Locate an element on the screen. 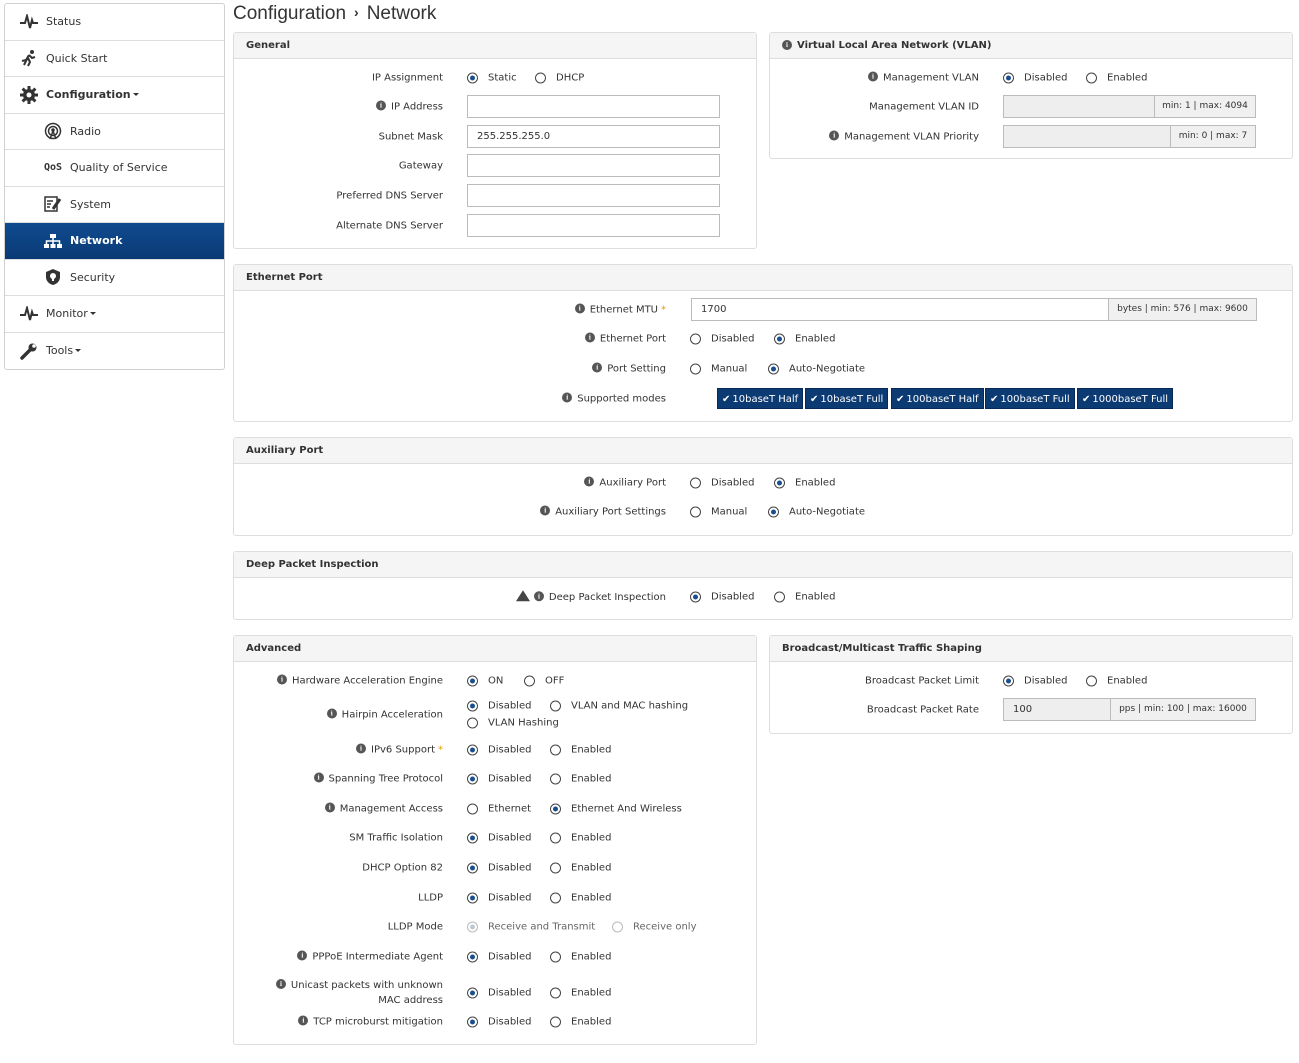 This screenshot has height=1063, width=1299. pppoe-disabled-radio: Disabled is located at coordinates (499, 957).